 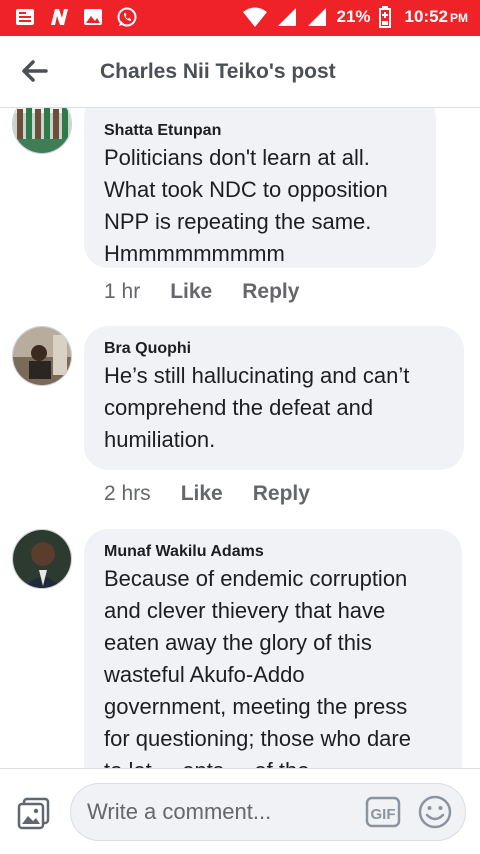 What do you see at coordinates (274, 349) in the screenshot?
I see `comment-author: Bra Quophi` at bounding box center [274, 349].